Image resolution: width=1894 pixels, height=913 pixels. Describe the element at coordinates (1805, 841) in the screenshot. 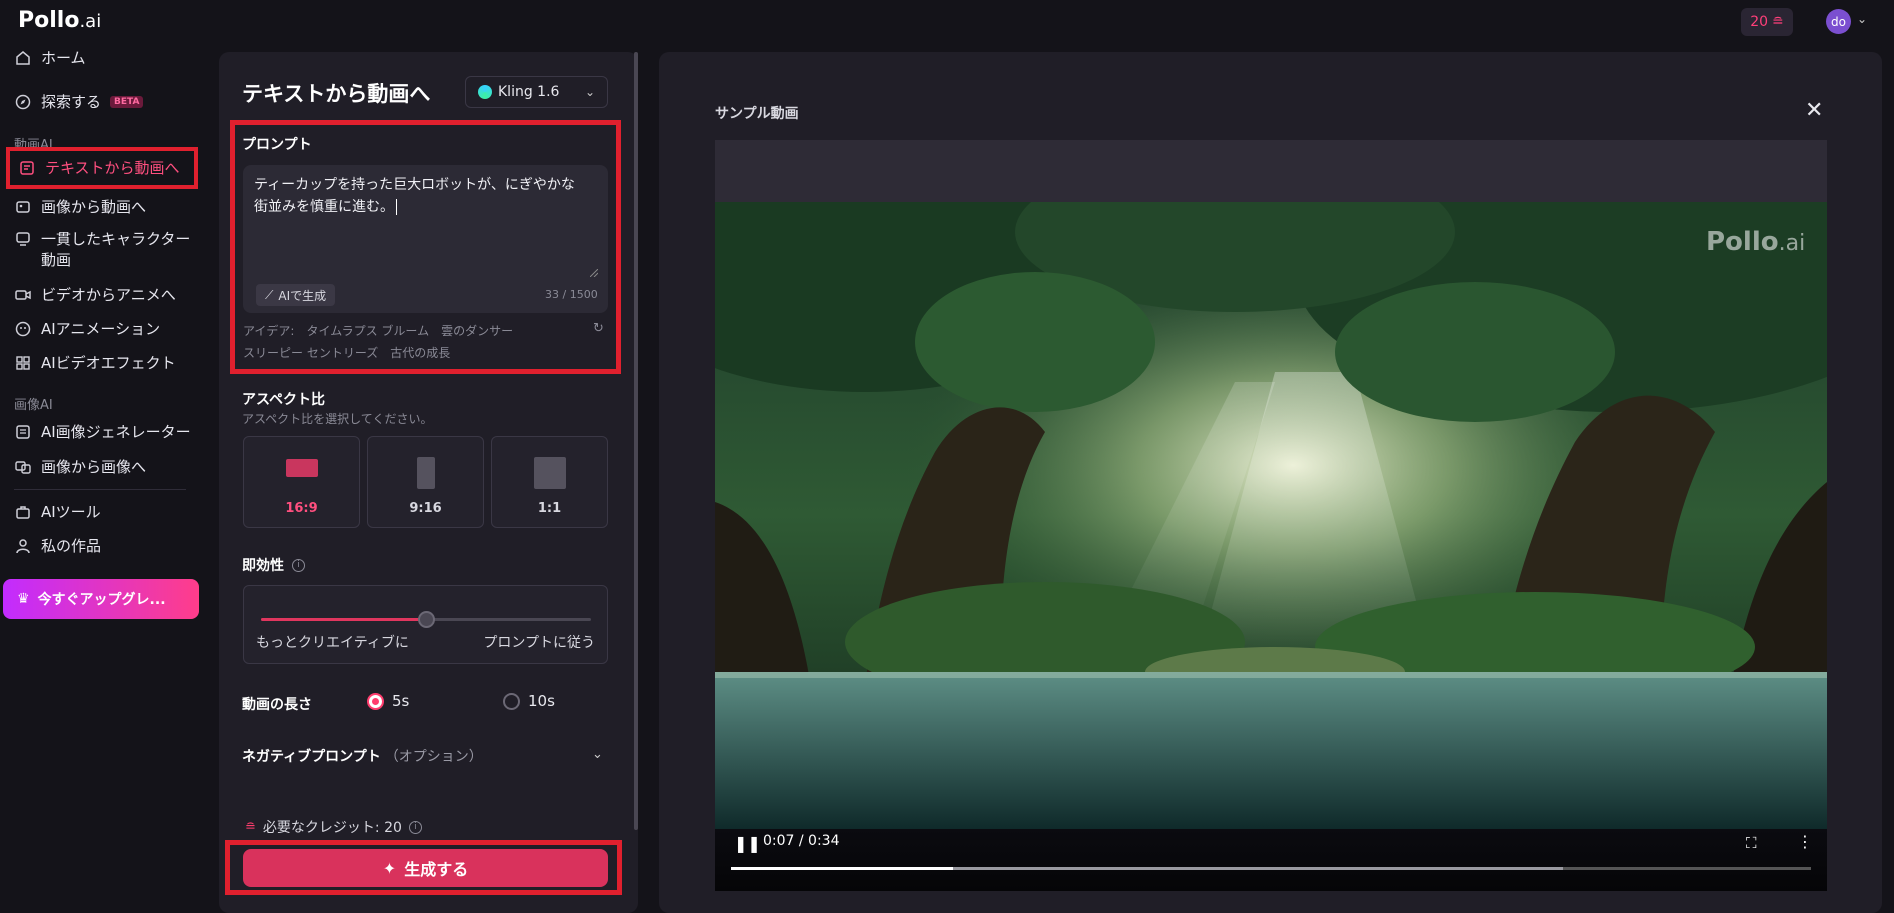

I see `more-options-icon: ⋮` at that location.